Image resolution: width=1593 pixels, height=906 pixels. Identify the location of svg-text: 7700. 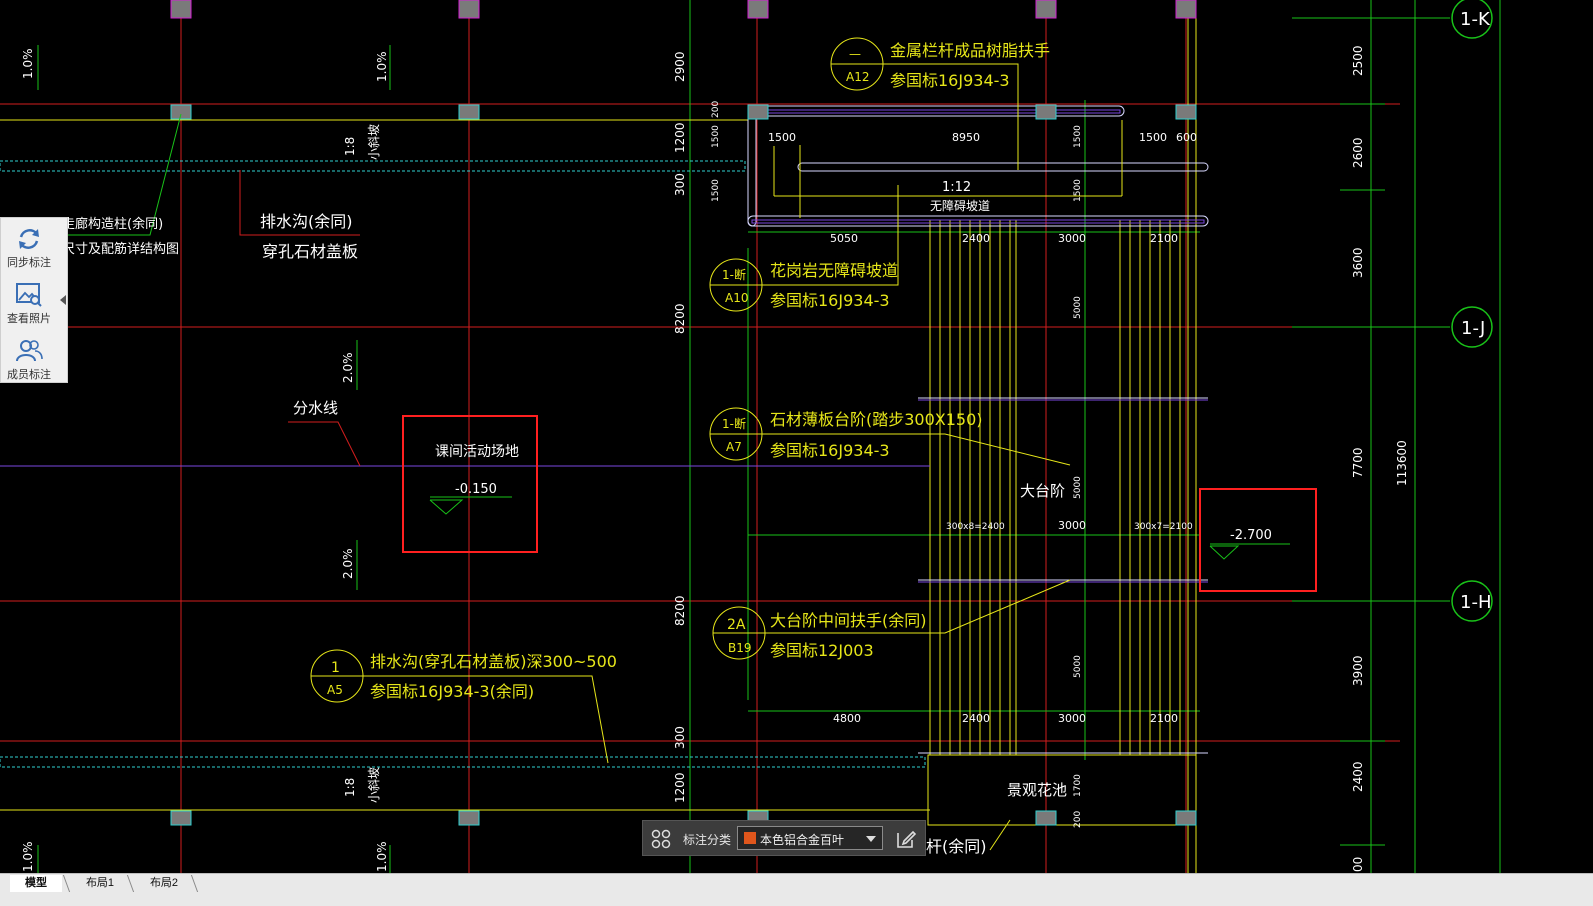
(1358, 462).